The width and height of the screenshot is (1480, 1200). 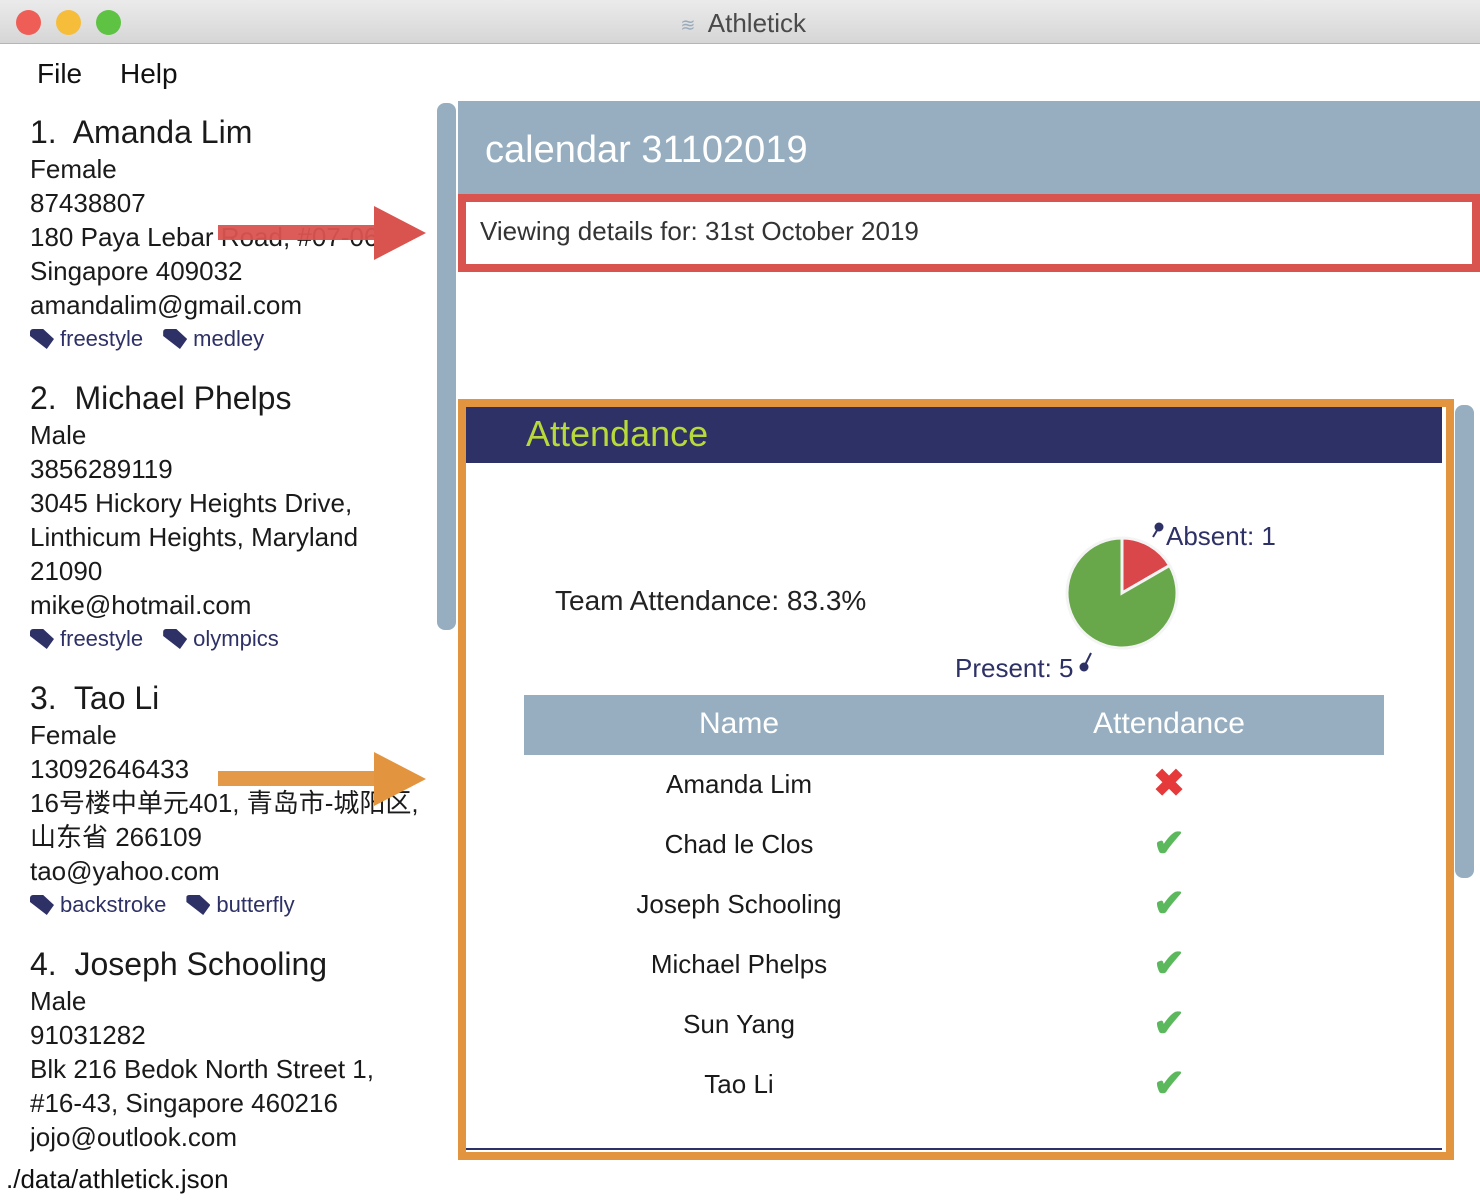 I want to click on athlete-name: 3. Tao Li, so click(x=95, y=698).